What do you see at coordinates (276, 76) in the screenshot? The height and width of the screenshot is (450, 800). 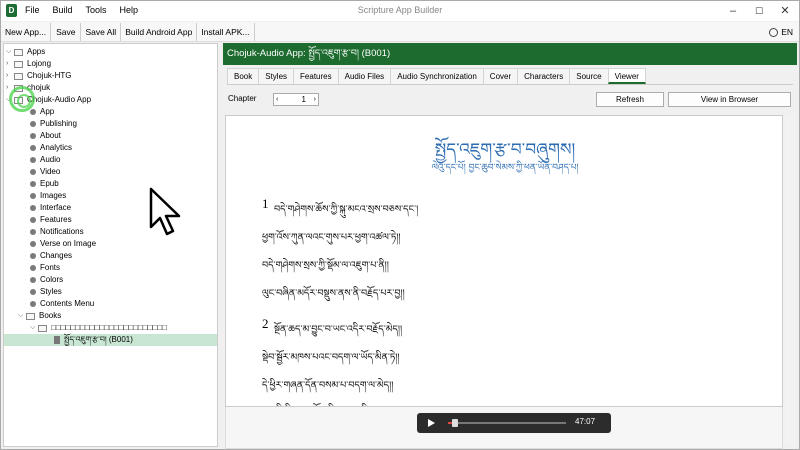 I see `tab-styles: Styles` at bounding box center [276, 76].